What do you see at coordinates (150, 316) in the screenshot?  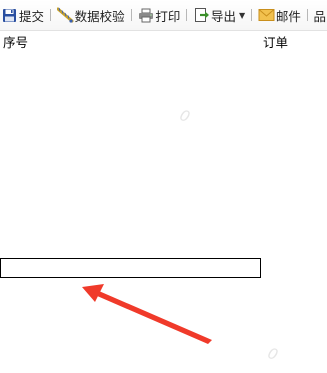 I see `arrow-shaft` at bounding box center [150, 316].